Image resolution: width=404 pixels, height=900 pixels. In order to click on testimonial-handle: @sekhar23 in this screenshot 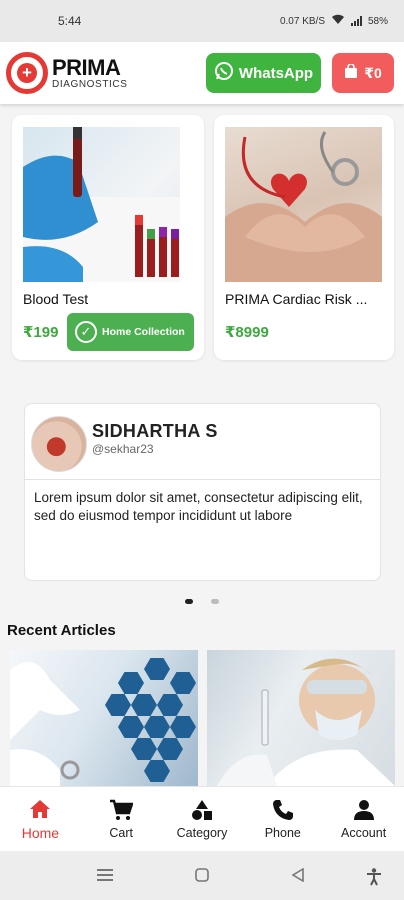, I will do `click(123, 449)`.